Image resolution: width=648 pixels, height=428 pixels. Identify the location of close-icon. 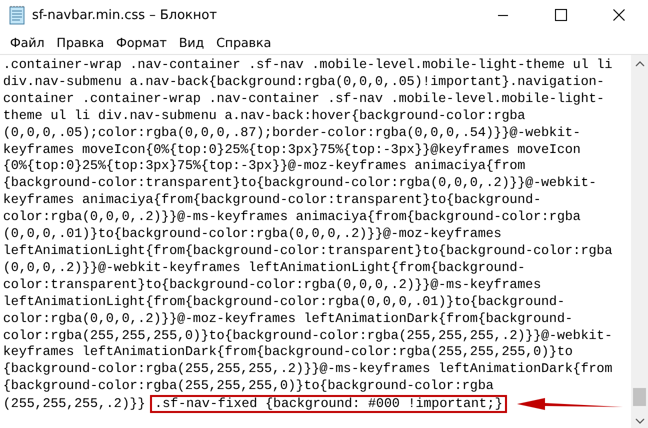
(619, 15).